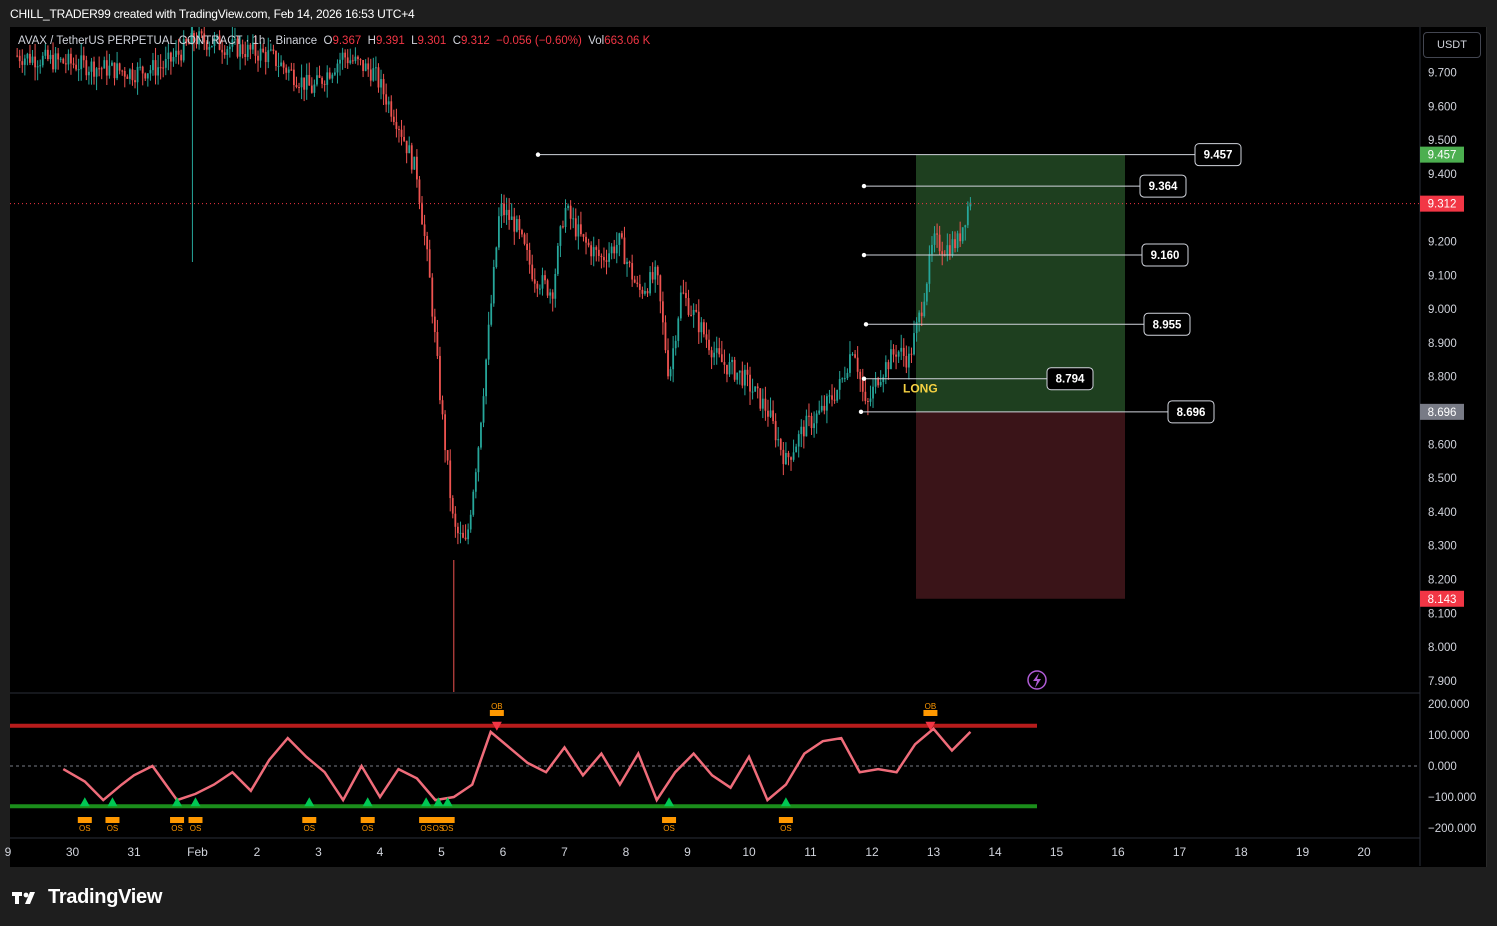 The width and height of the screenshot is (1497, 926). What do you see at coordinates (1442, 581) in the screenshot?
I see `price-tick: 8.200` at bounding box center [1442, 581].